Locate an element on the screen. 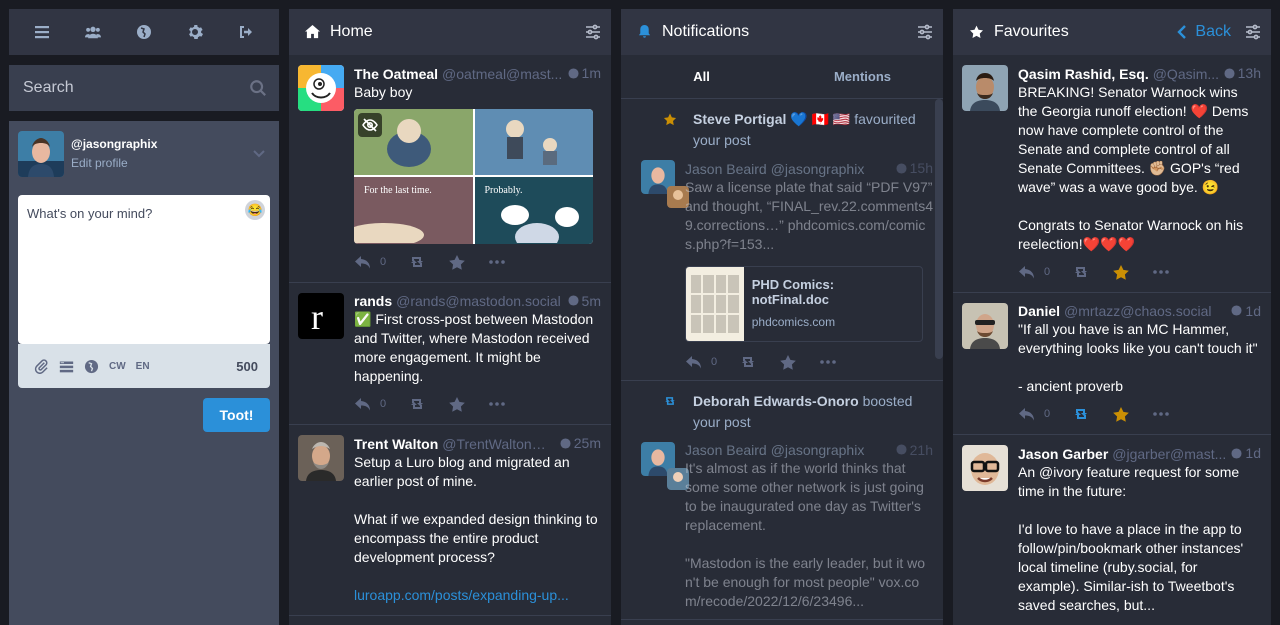  status-time: 5m is located at coordinates (584, 301).